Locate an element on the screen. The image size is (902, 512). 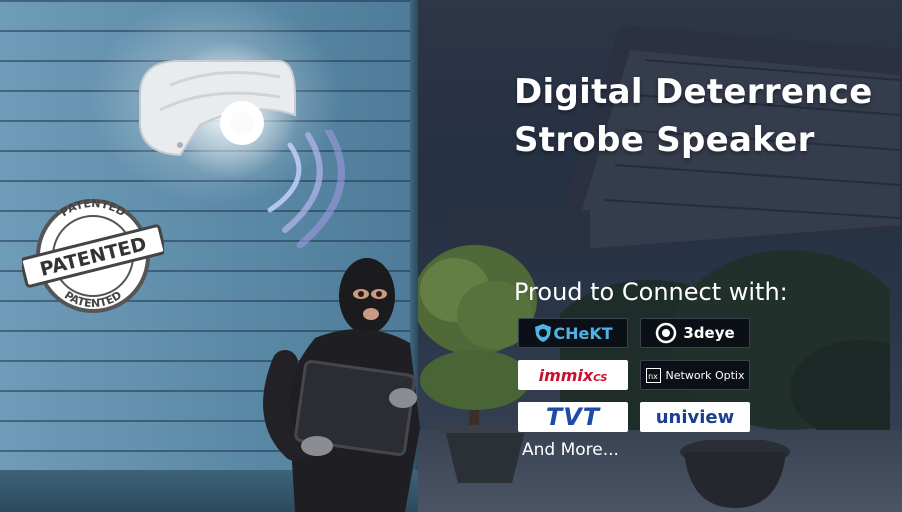
logo-uniview: uniview is located at coordinates (695, 417).